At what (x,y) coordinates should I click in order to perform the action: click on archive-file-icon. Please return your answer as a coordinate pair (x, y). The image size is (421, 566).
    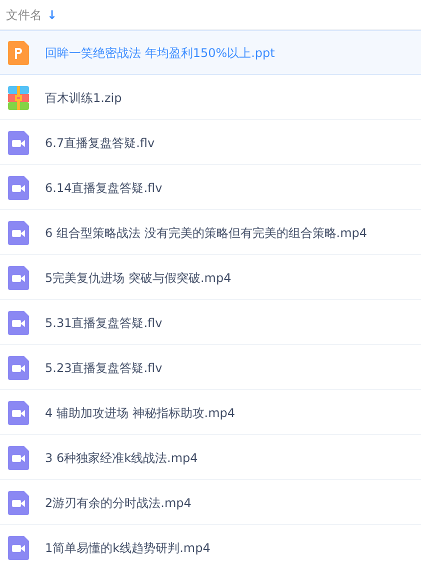
    Looking at the image, I should click on (18, 98).